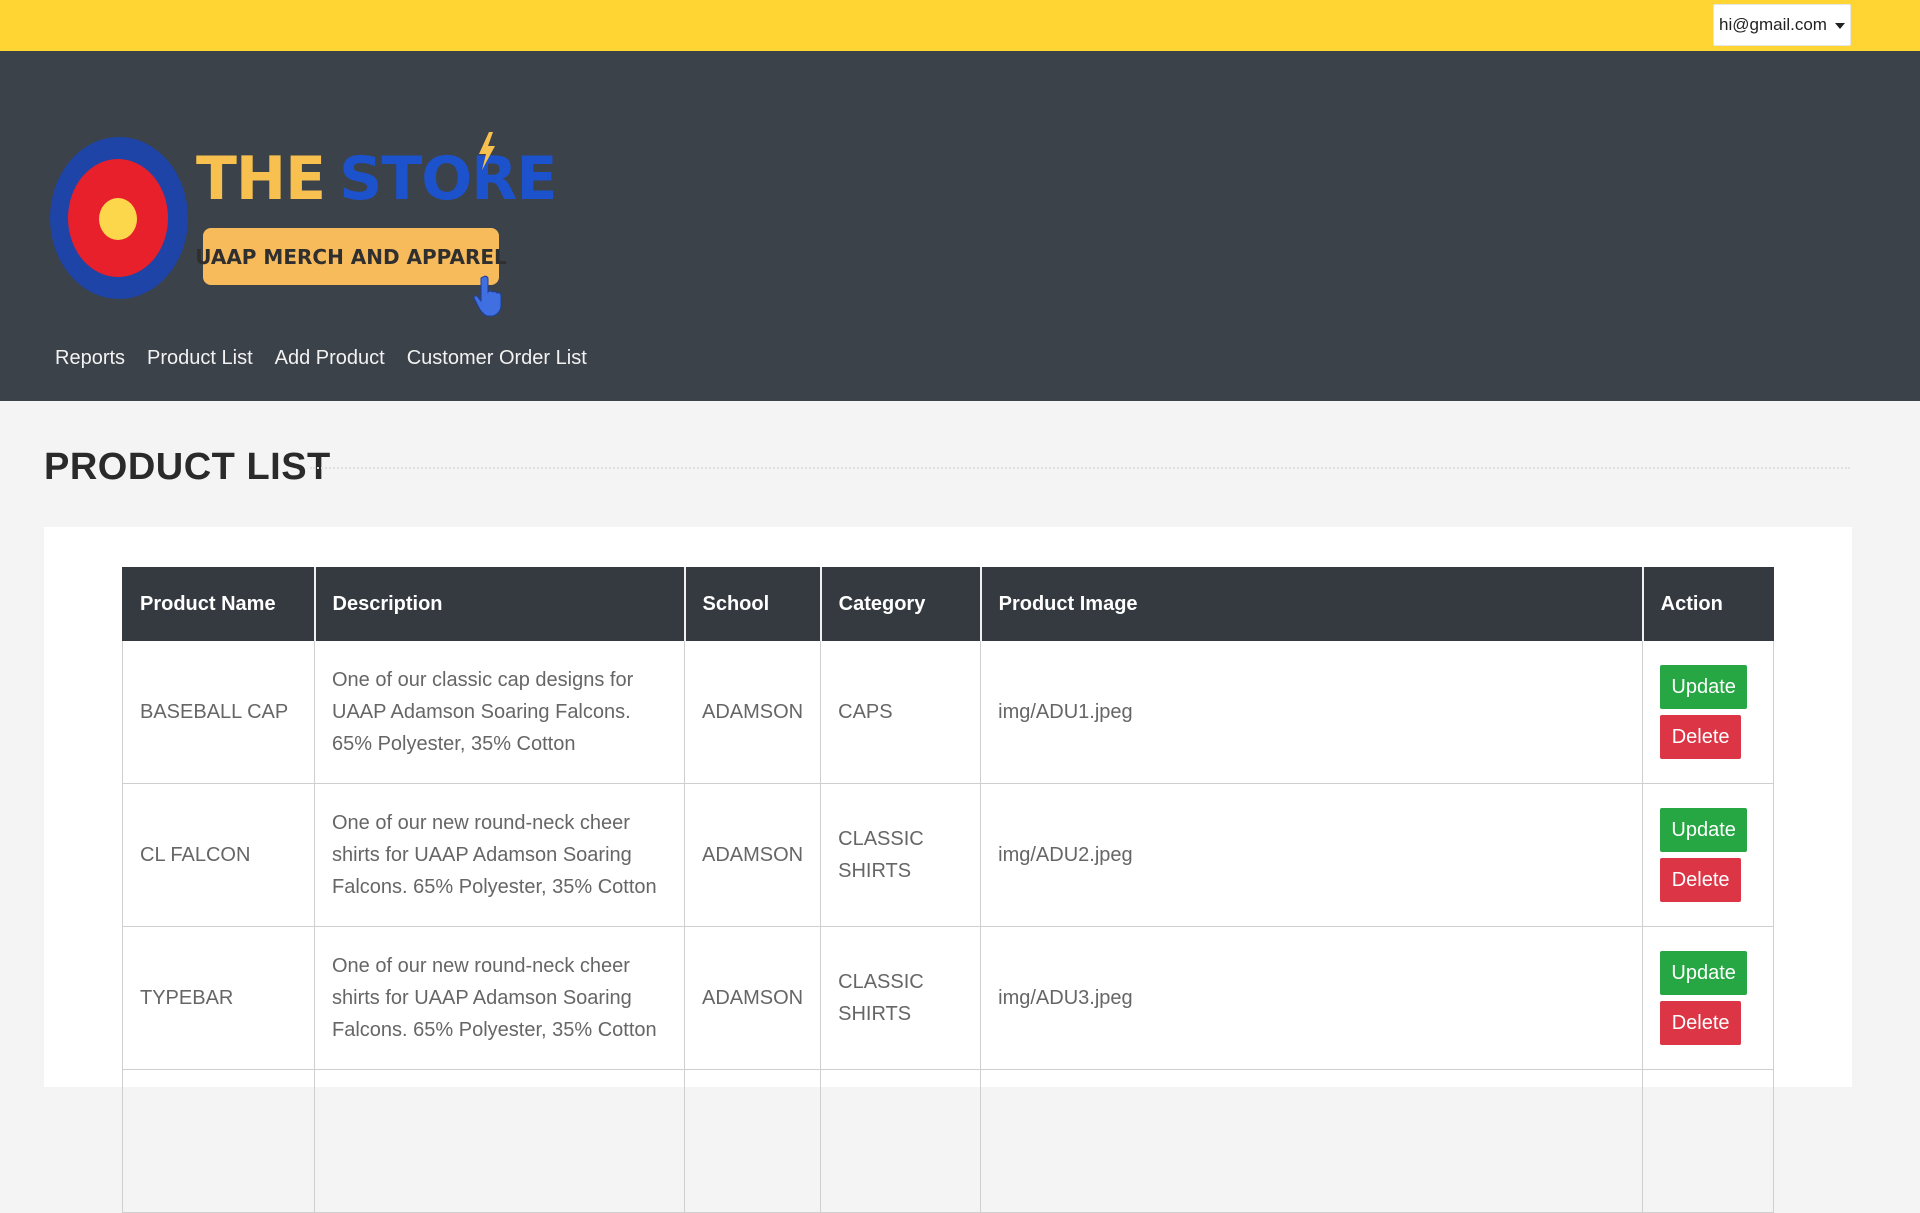 This screenshot has width=1920, height=1213. Describe the element at coordinates (497, 358) in the screenshot. I see `nav-customer-order-list: Customer Order List` at that location.